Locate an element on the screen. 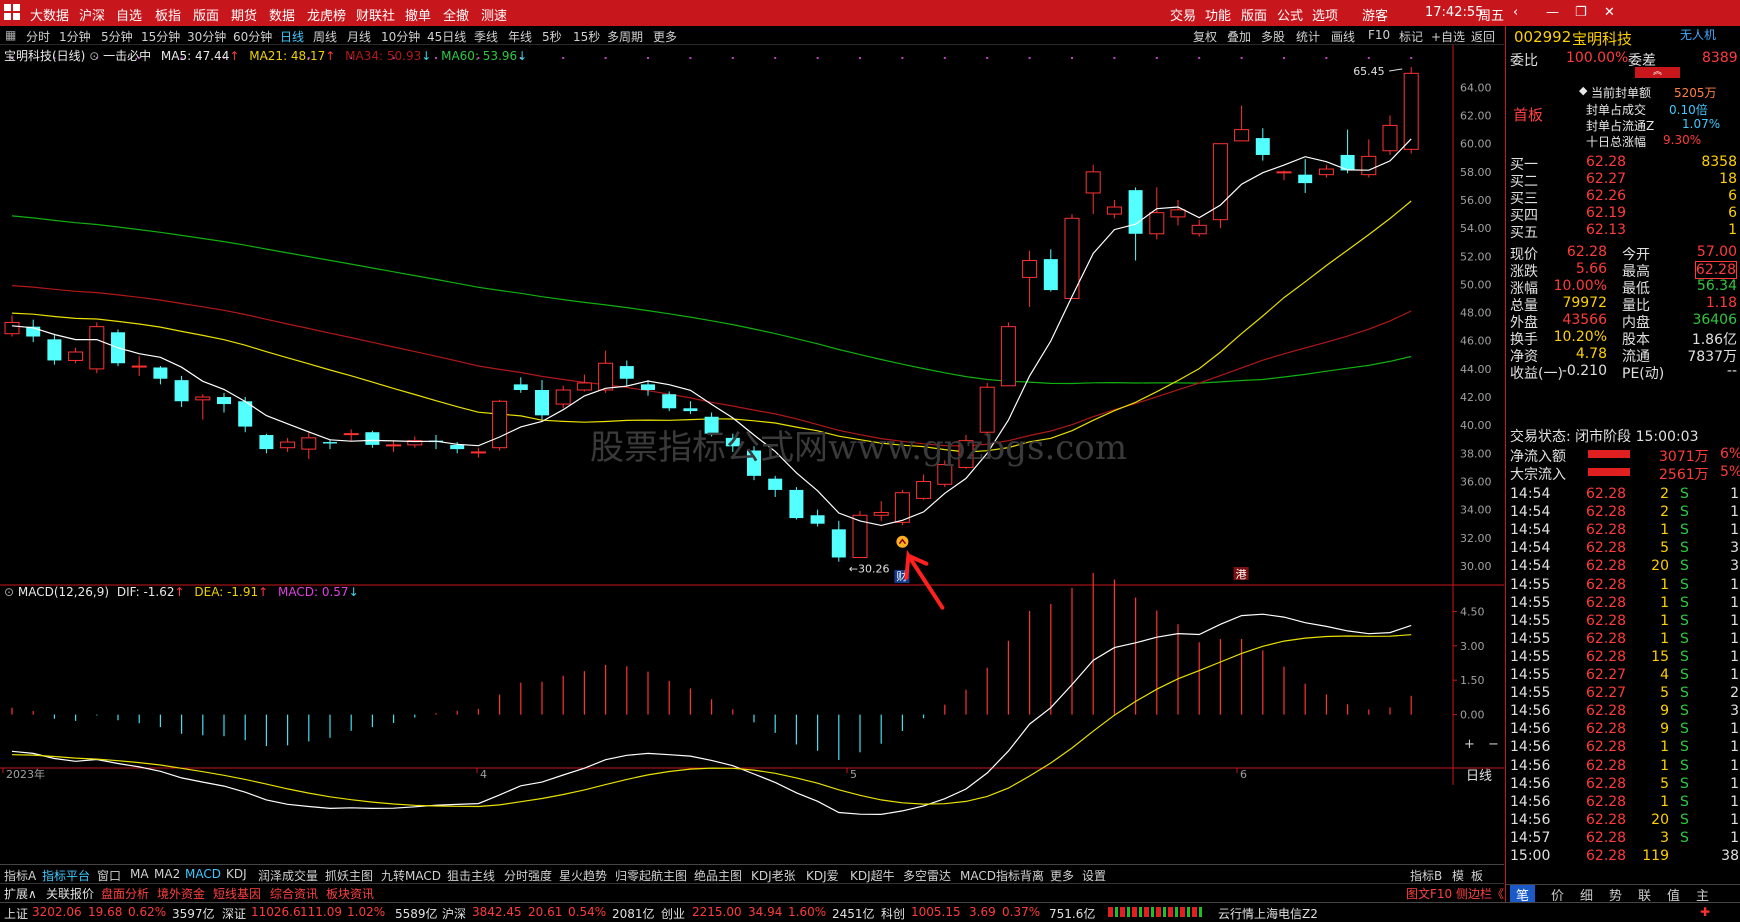  sub-right: 图文F10 侧边栏《 is located at coordinates (1455, 893).